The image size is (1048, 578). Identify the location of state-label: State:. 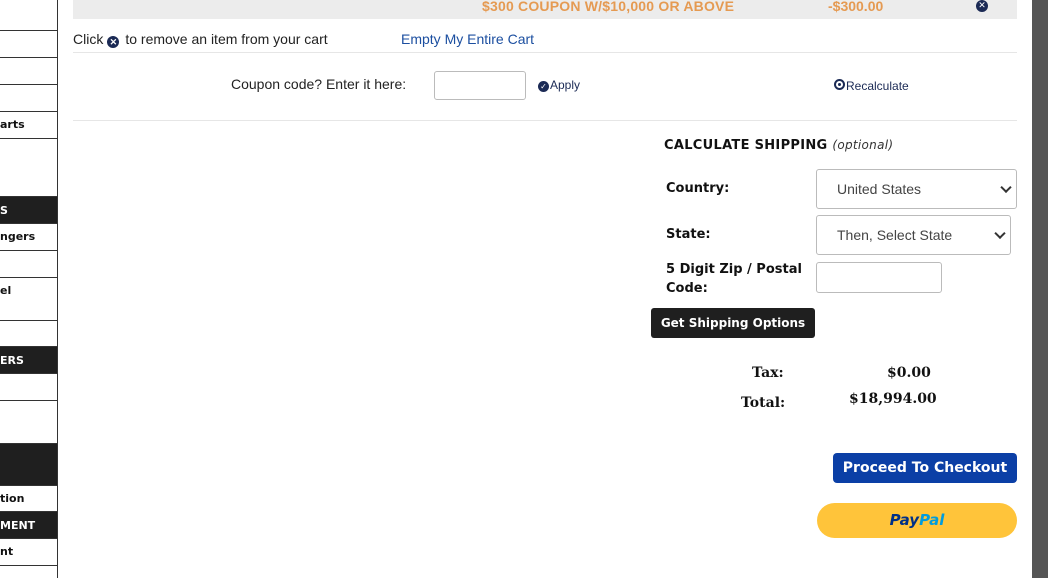
(688, 234).